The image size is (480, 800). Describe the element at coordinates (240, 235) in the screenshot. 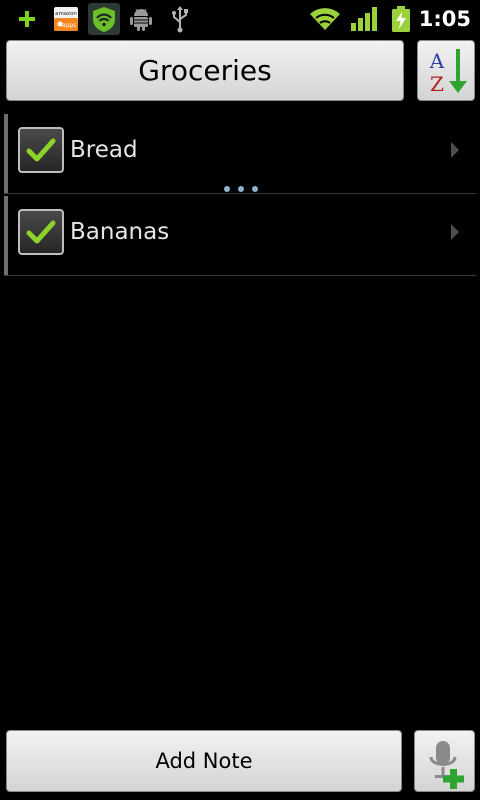

I see `list-item: Bananas` at that location.